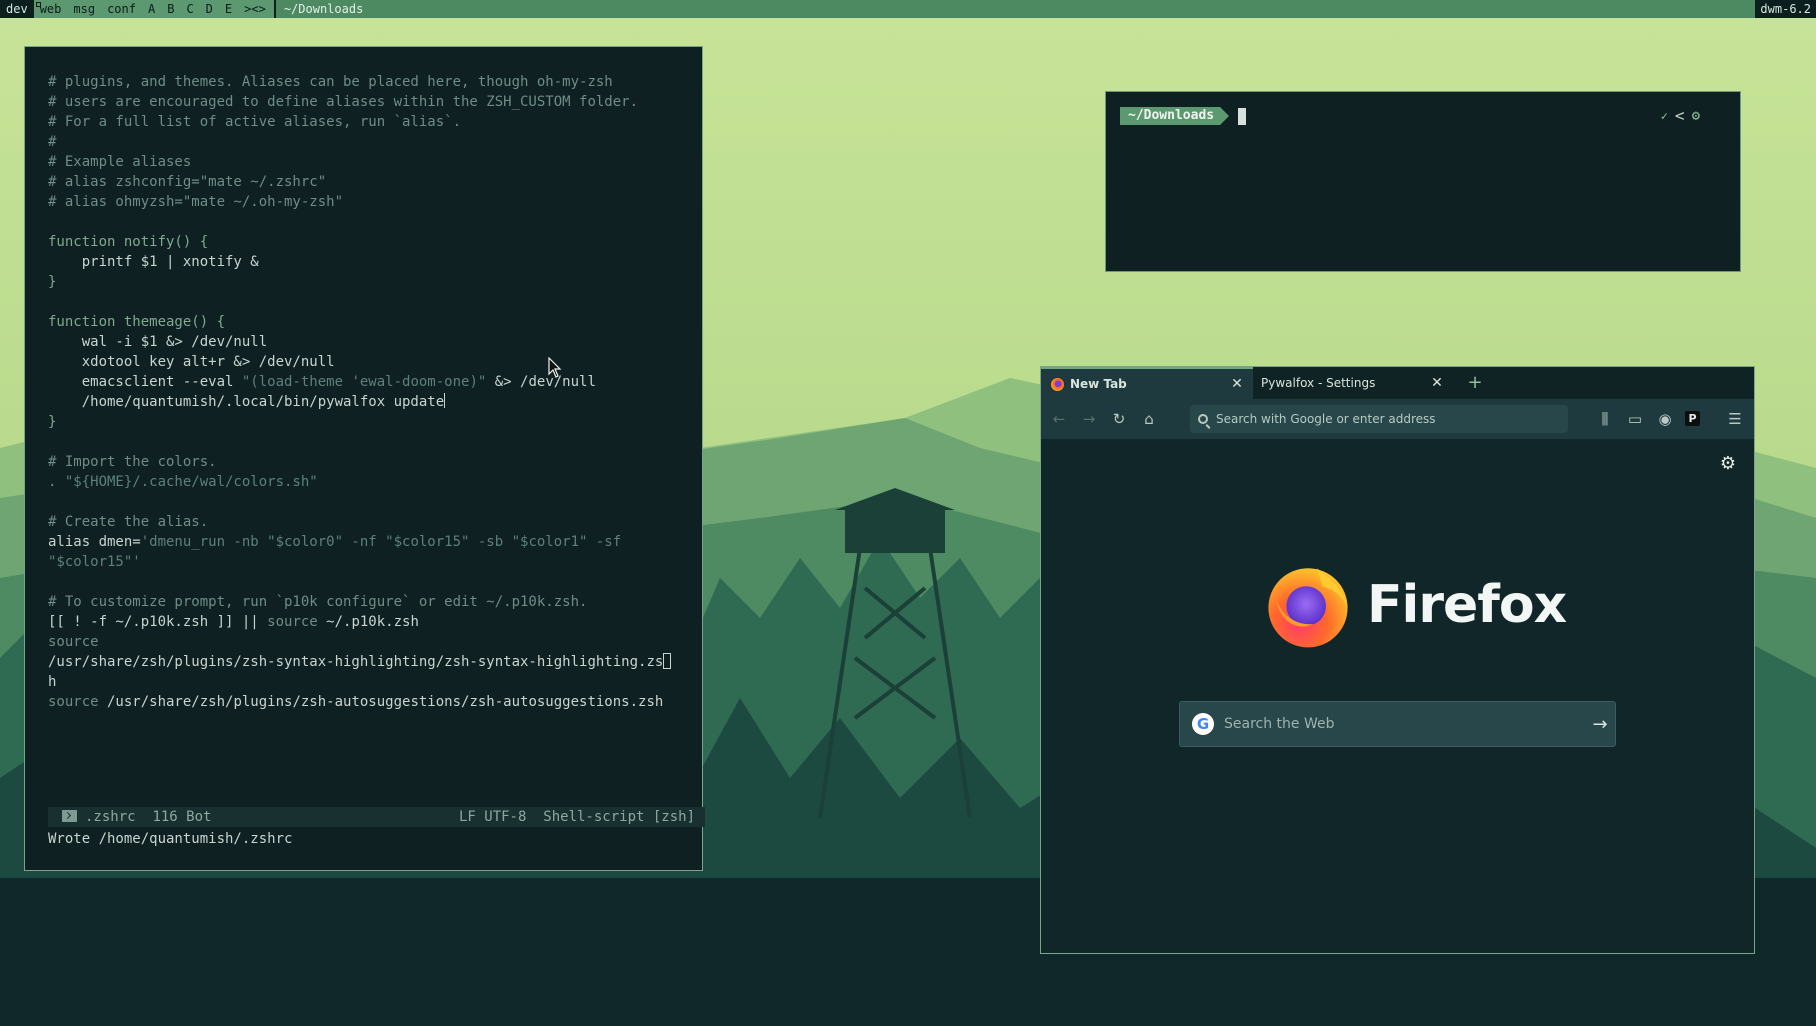  What do you see at coordinates (1397, 724) in the screenshot?
I see `web-search-box: G Search the Web →` at bounding box center [1397, 724].